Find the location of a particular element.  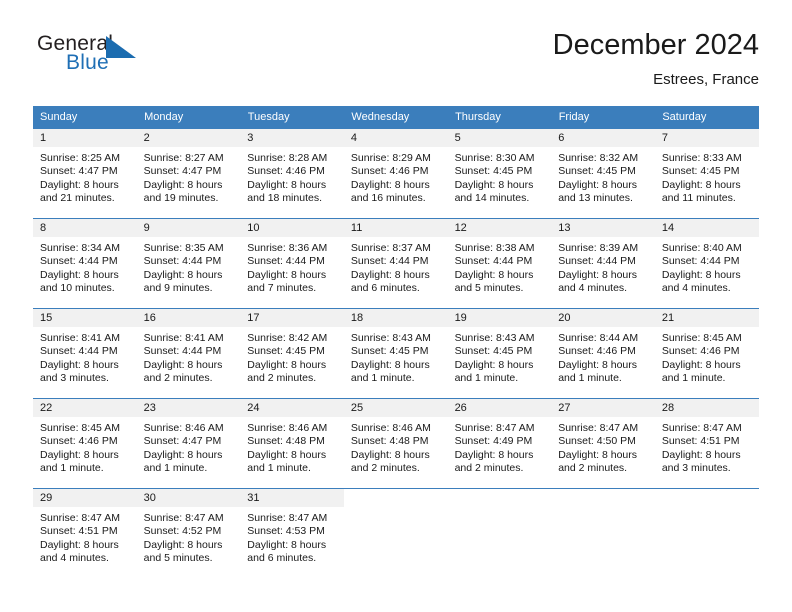

detail-line-daylight2: and 3 minutes. is located at coordinates (74, 378).